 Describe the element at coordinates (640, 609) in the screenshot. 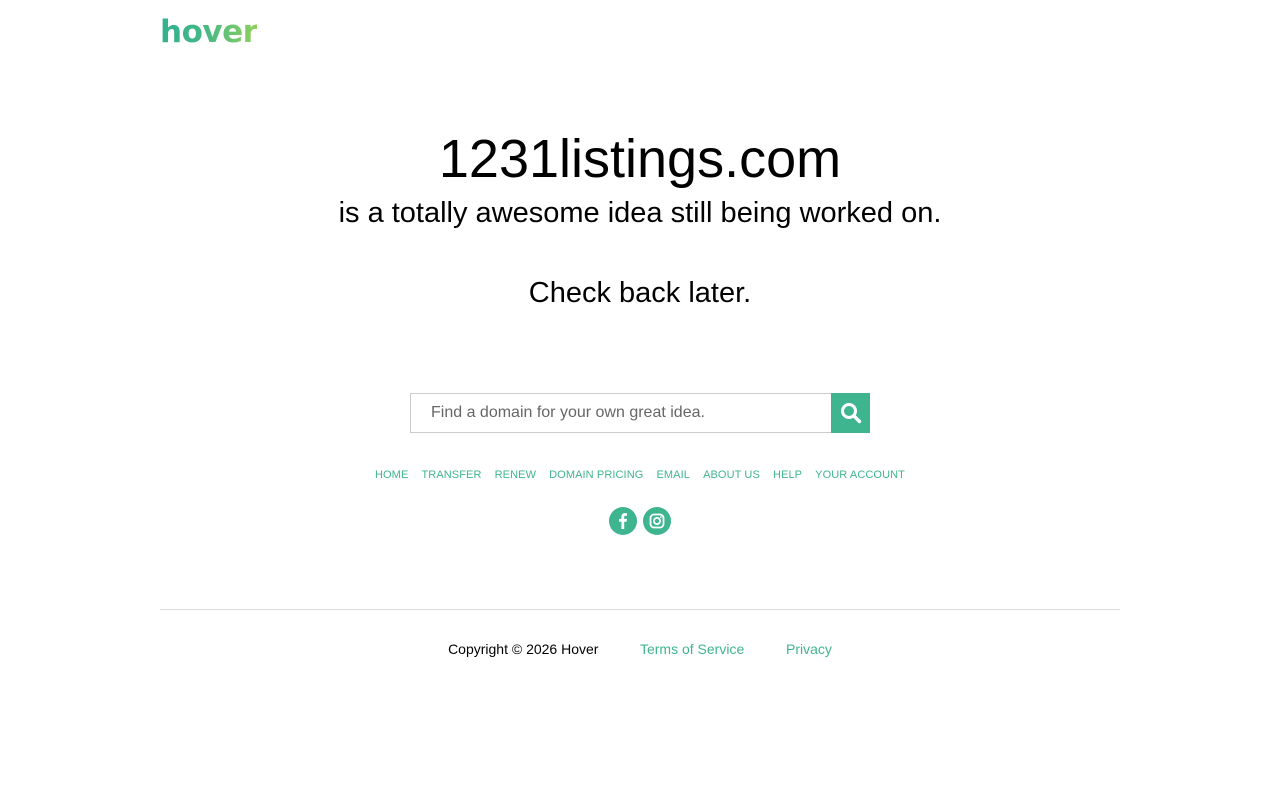

I see `footer-divider` at that location.